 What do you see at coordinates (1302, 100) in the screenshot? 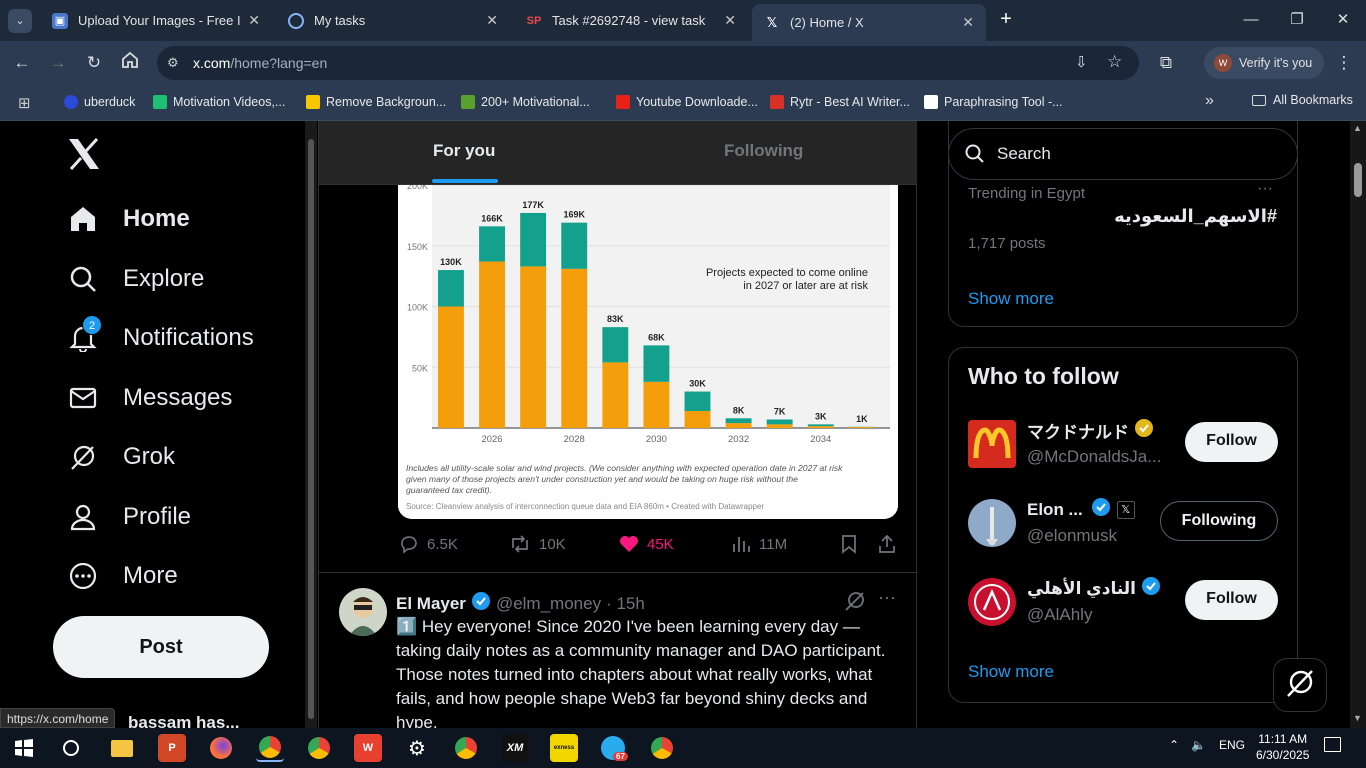
I see `all-bookmarks-folder: All Bookmarks` at bounding box center [1302, 100].